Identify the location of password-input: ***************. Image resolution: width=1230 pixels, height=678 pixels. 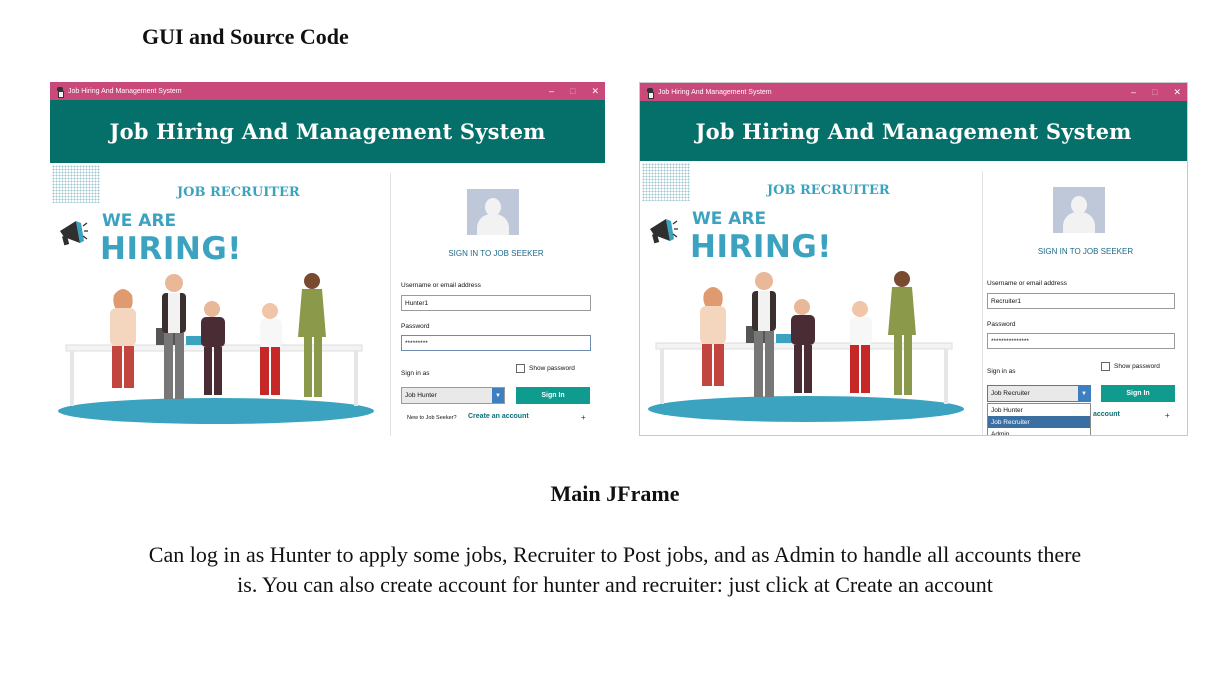
(1081, 341).